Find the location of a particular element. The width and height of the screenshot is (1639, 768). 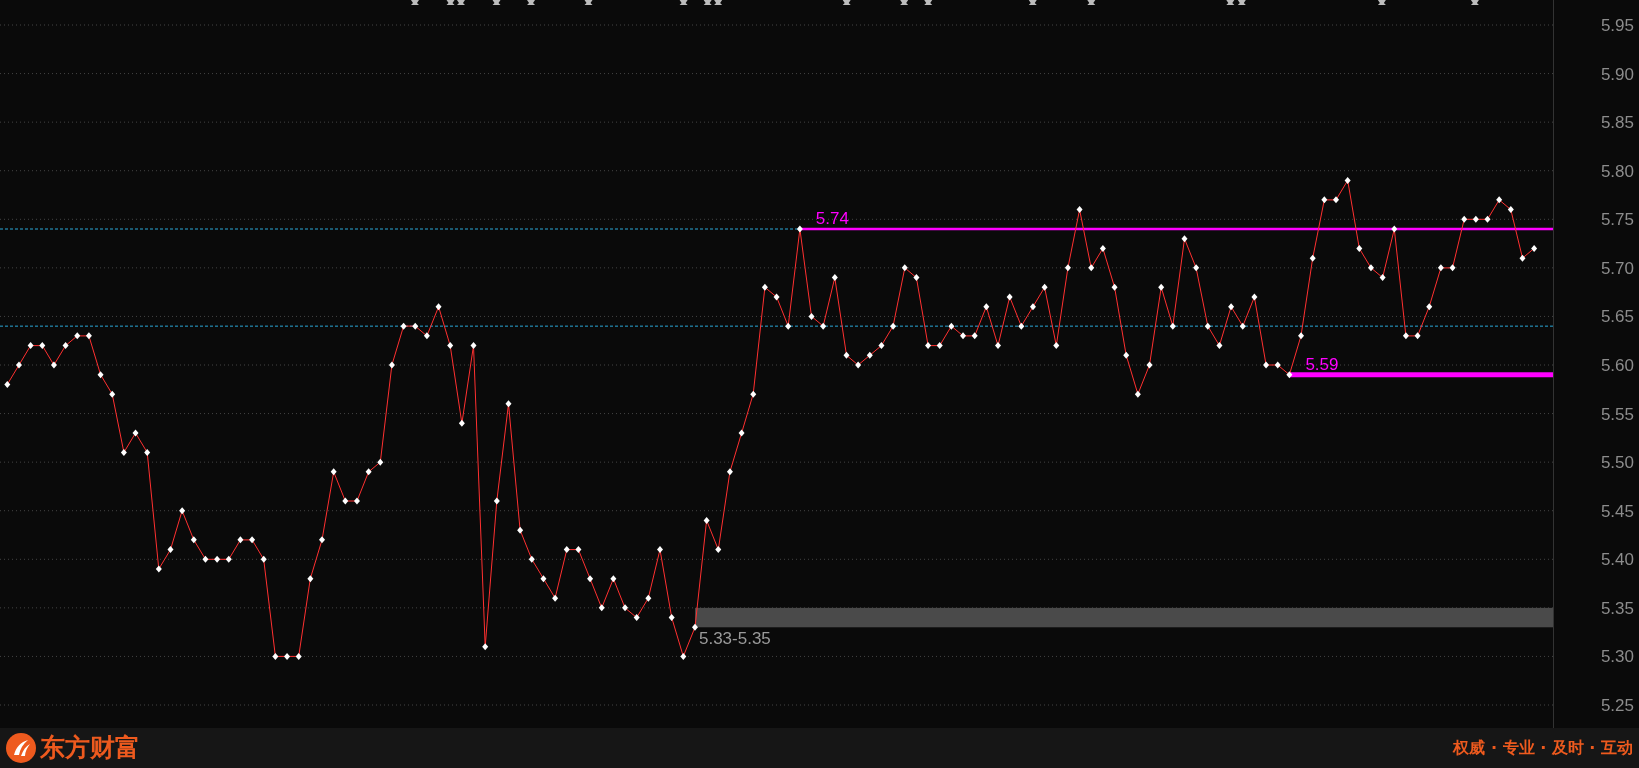

axis-label: 5.95 is located at coordinates (1617, 25).